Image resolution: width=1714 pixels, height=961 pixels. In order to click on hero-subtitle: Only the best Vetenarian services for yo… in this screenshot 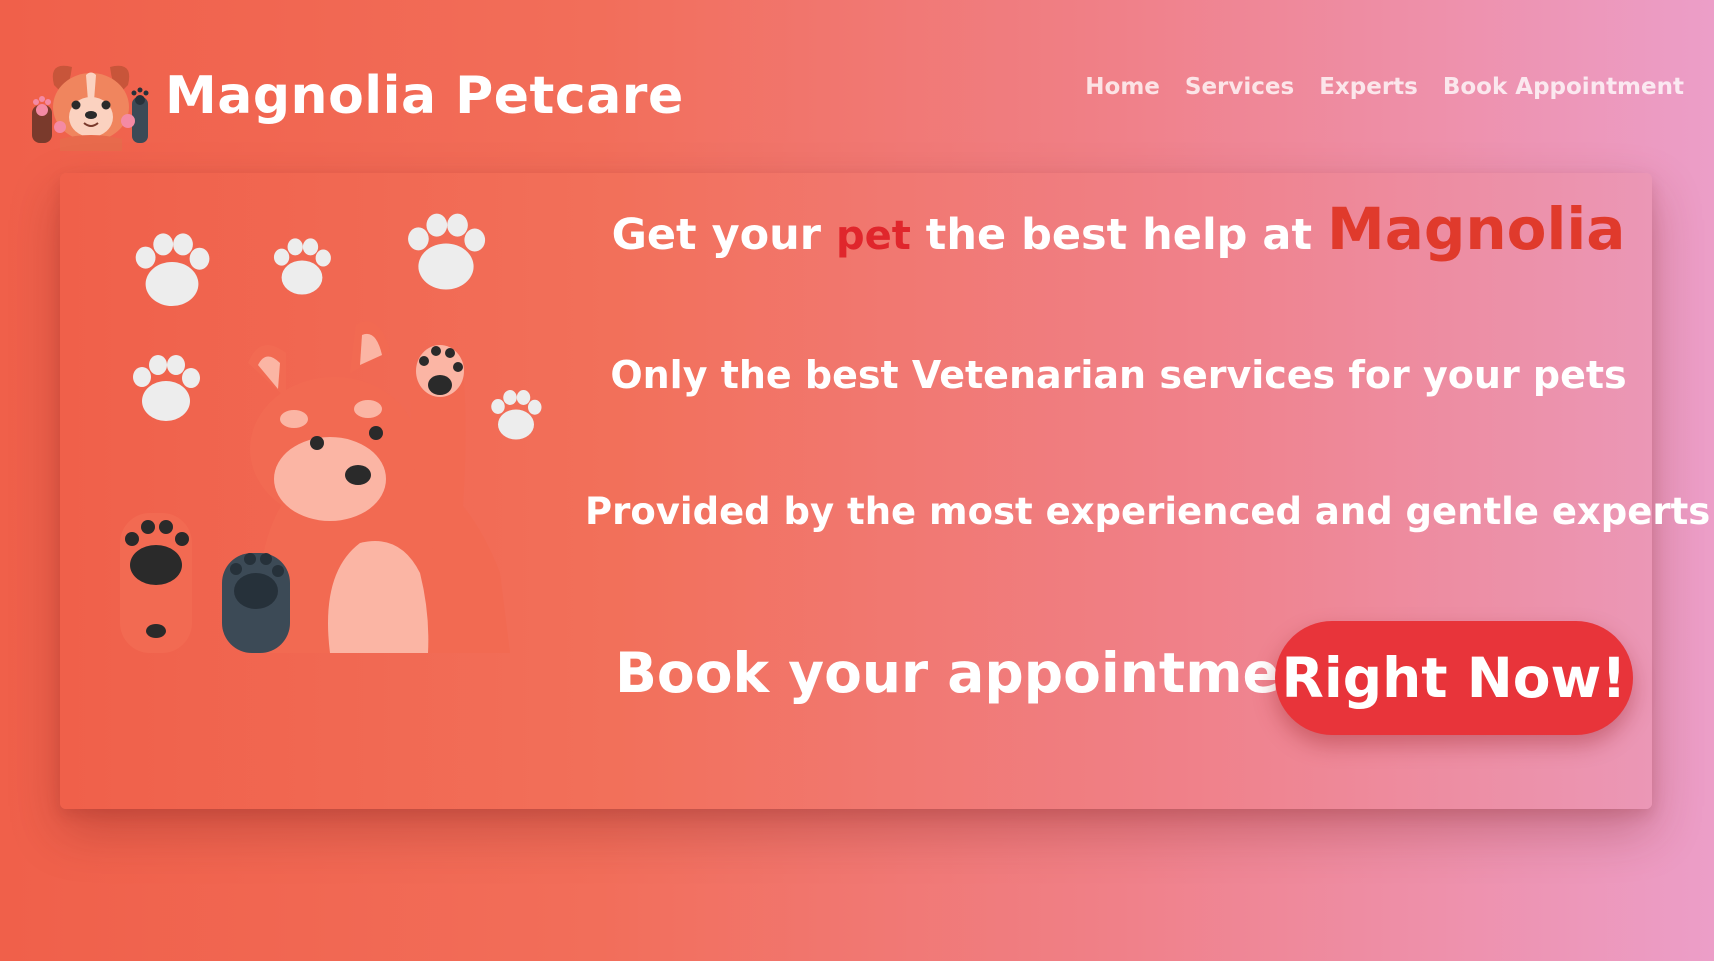, I will do `click(1118, 375)`.